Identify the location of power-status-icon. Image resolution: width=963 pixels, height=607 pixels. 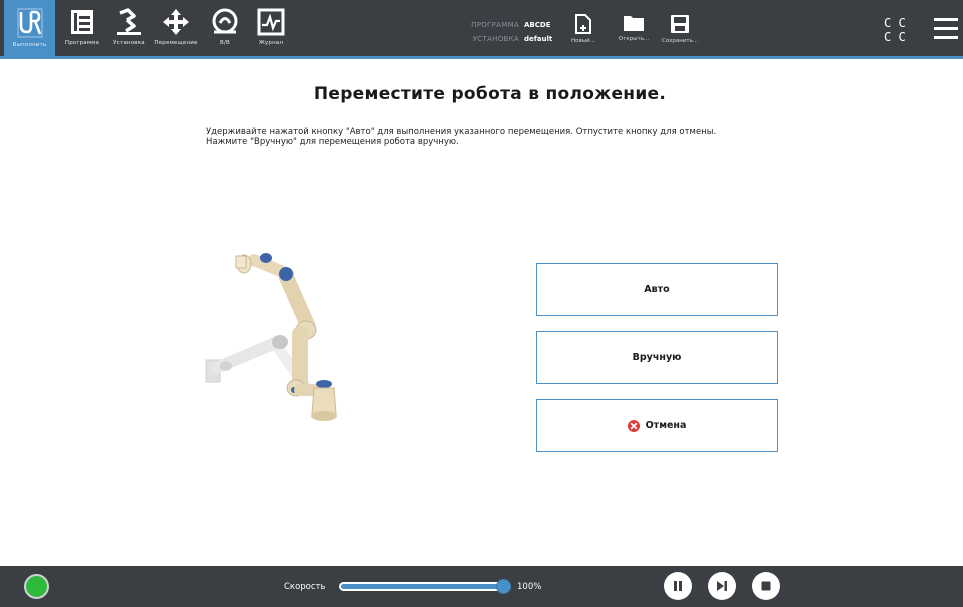
(36, 586).